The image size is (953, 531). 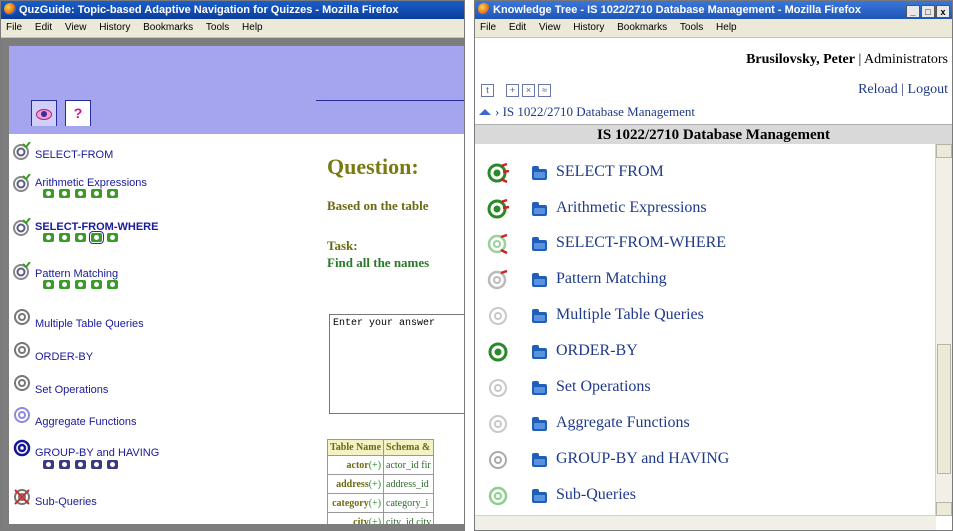 I want to click on question-icon-selected, so click(x=96, y=237).